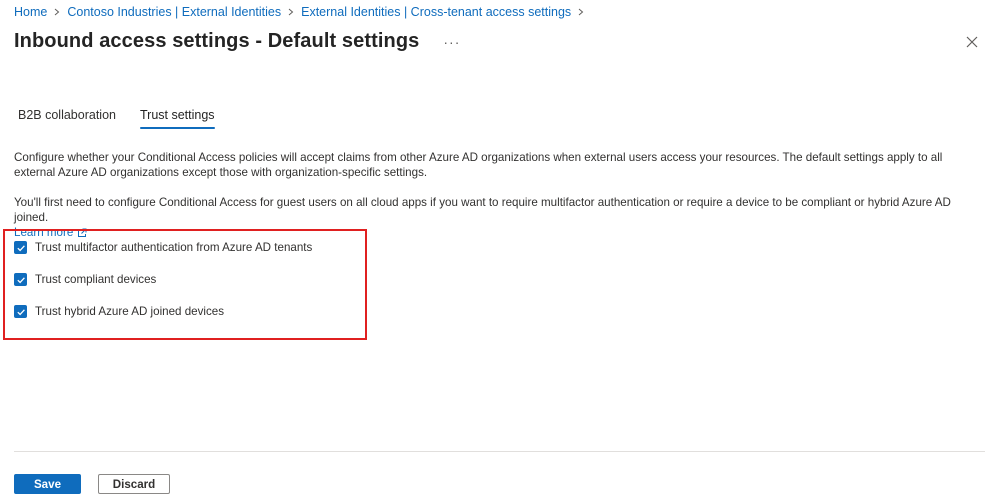  I want to click on footer-divider, so click(499, 451).